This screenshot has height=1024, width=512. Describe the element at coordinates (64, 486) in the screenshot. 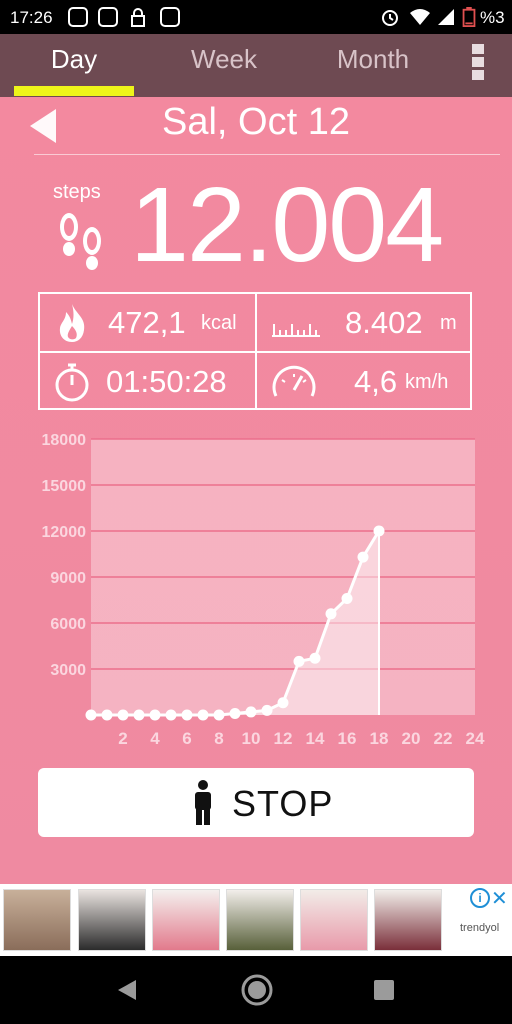

I see `y-tick-label: 15000` at that location.